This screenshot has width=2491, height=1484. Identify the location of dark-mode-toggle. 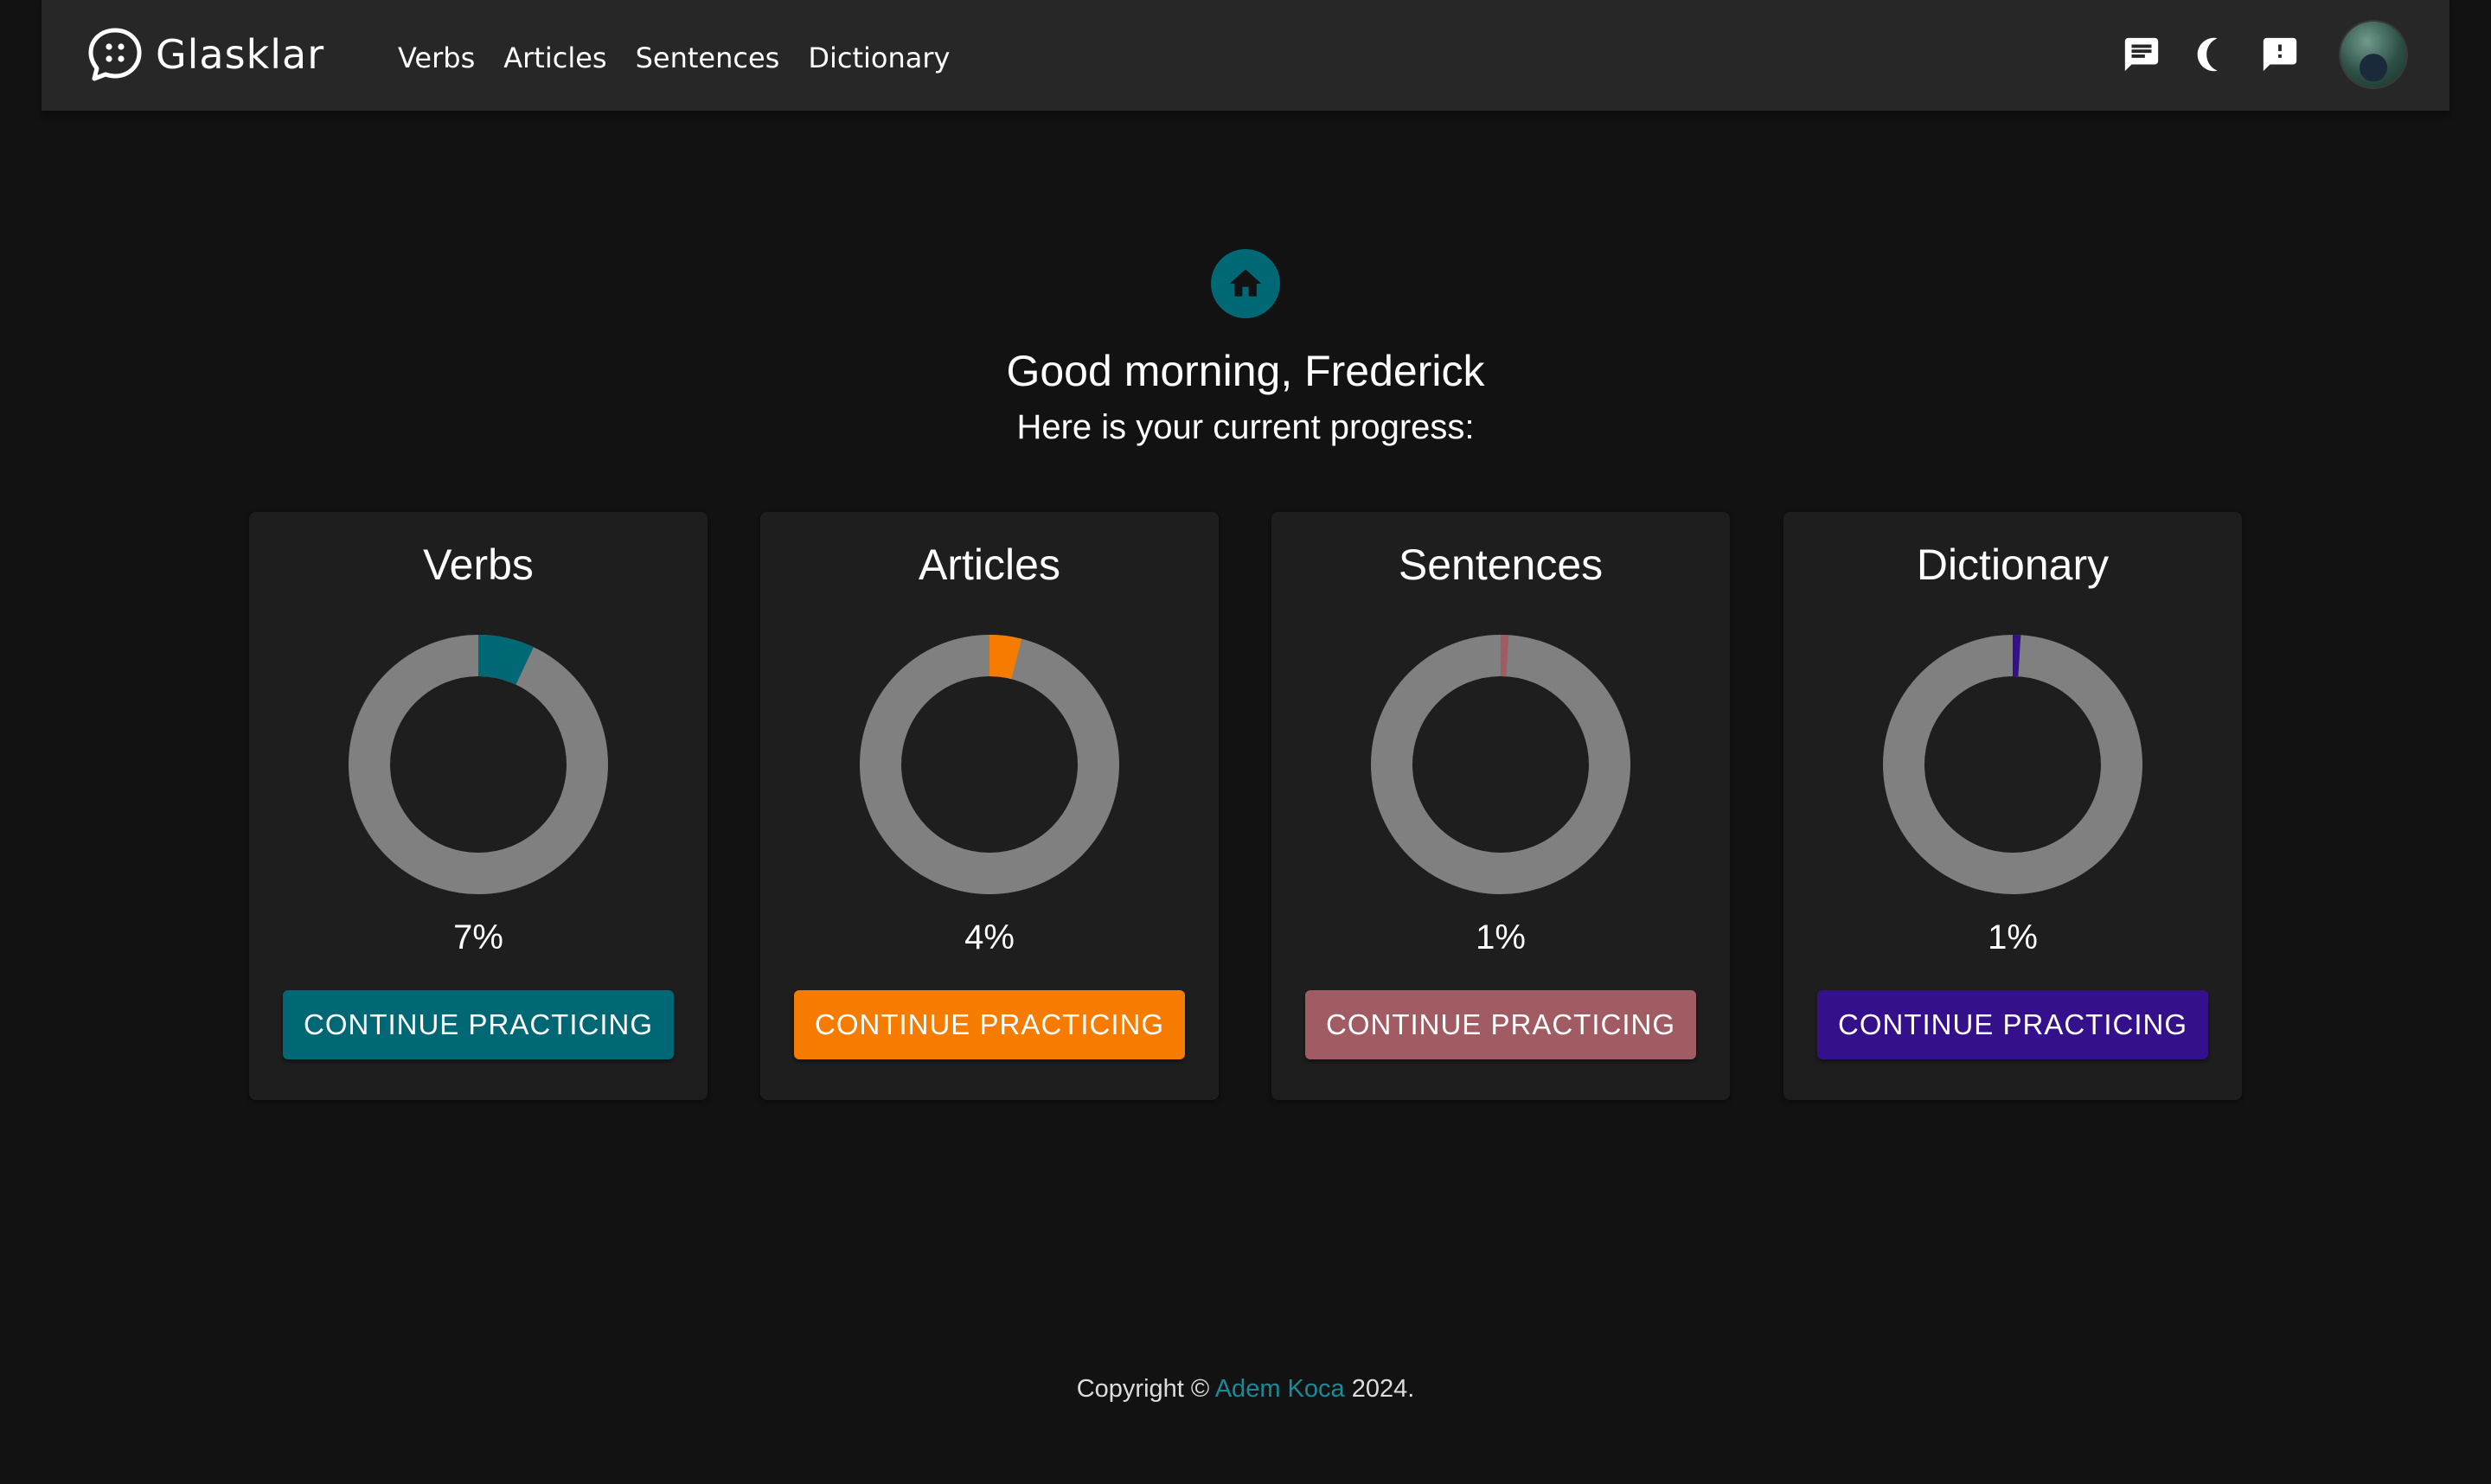
(2210, 55).